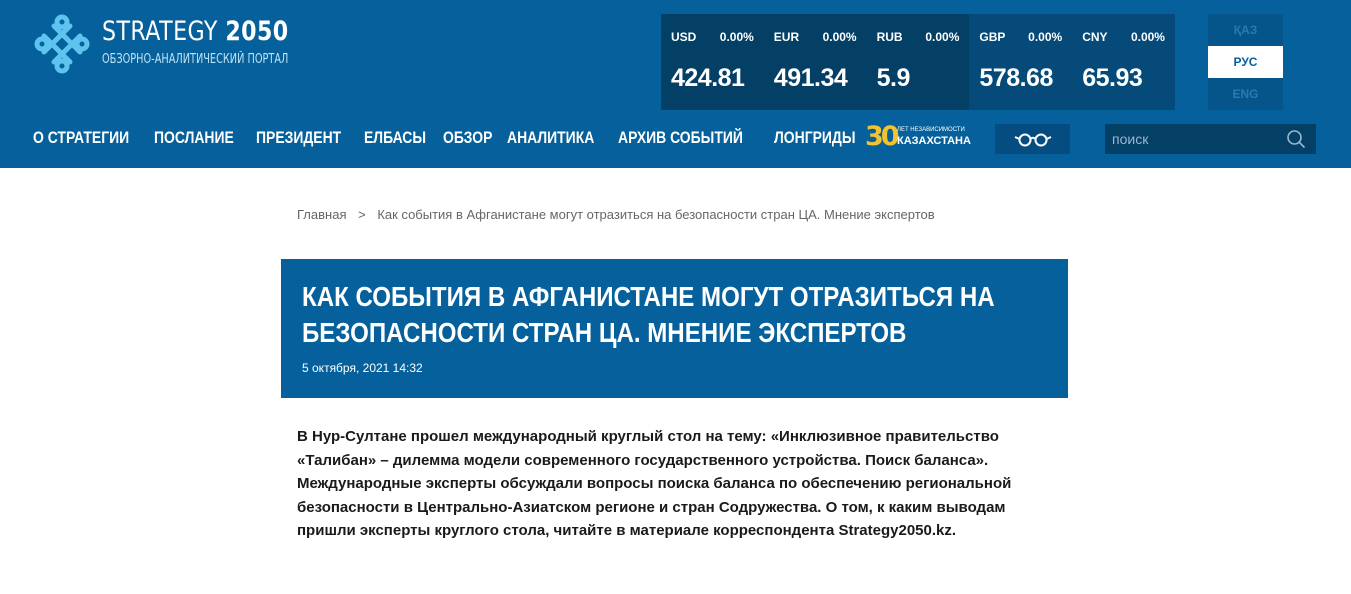 This screenshot has height=594, width=1351. Describe the element at coordinates (934, 141) in the screenshot. I see `anniversary-country: КАЗАХСТАНА` at that location.